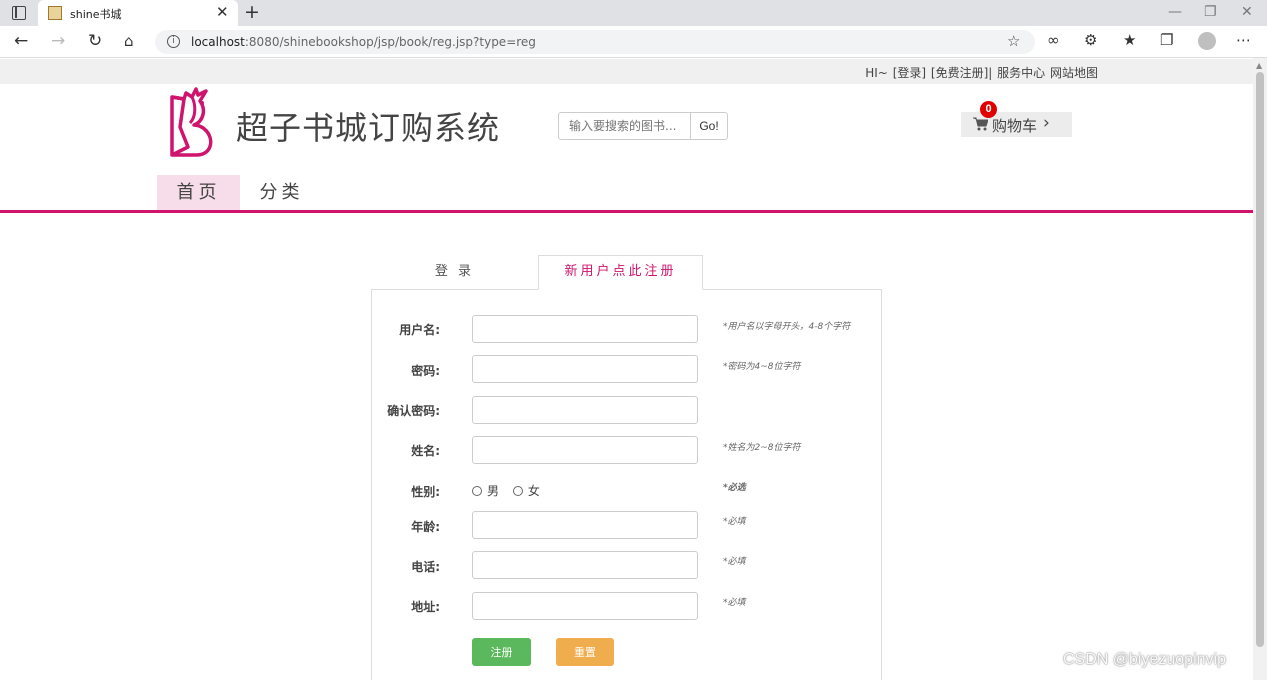 This screenshot has width=1267, height=680. I want to click on watermark-text: CSDN @biyezuopinvip, so click(1144, 659).